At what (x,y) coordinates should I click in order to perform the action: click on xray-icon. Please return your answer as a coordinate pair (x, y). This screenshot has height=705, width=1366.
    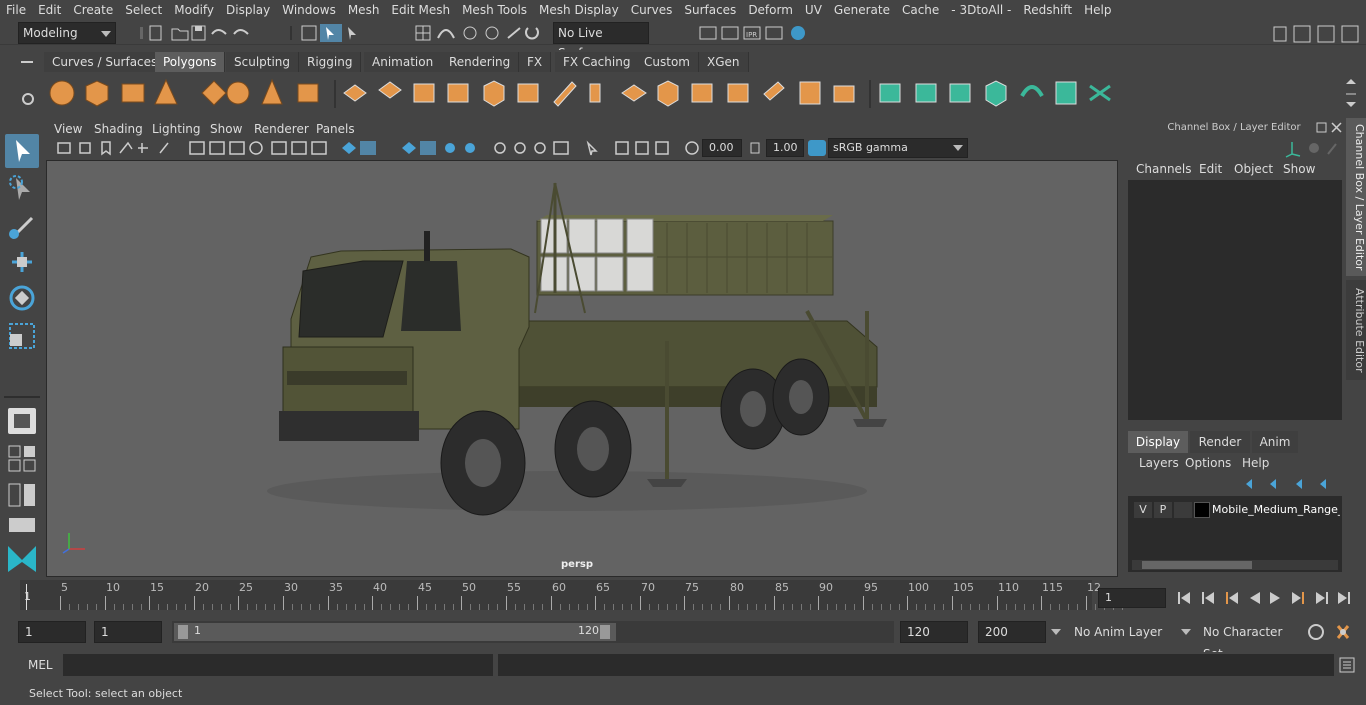
    Looking at the image, I should click on (368, 148).